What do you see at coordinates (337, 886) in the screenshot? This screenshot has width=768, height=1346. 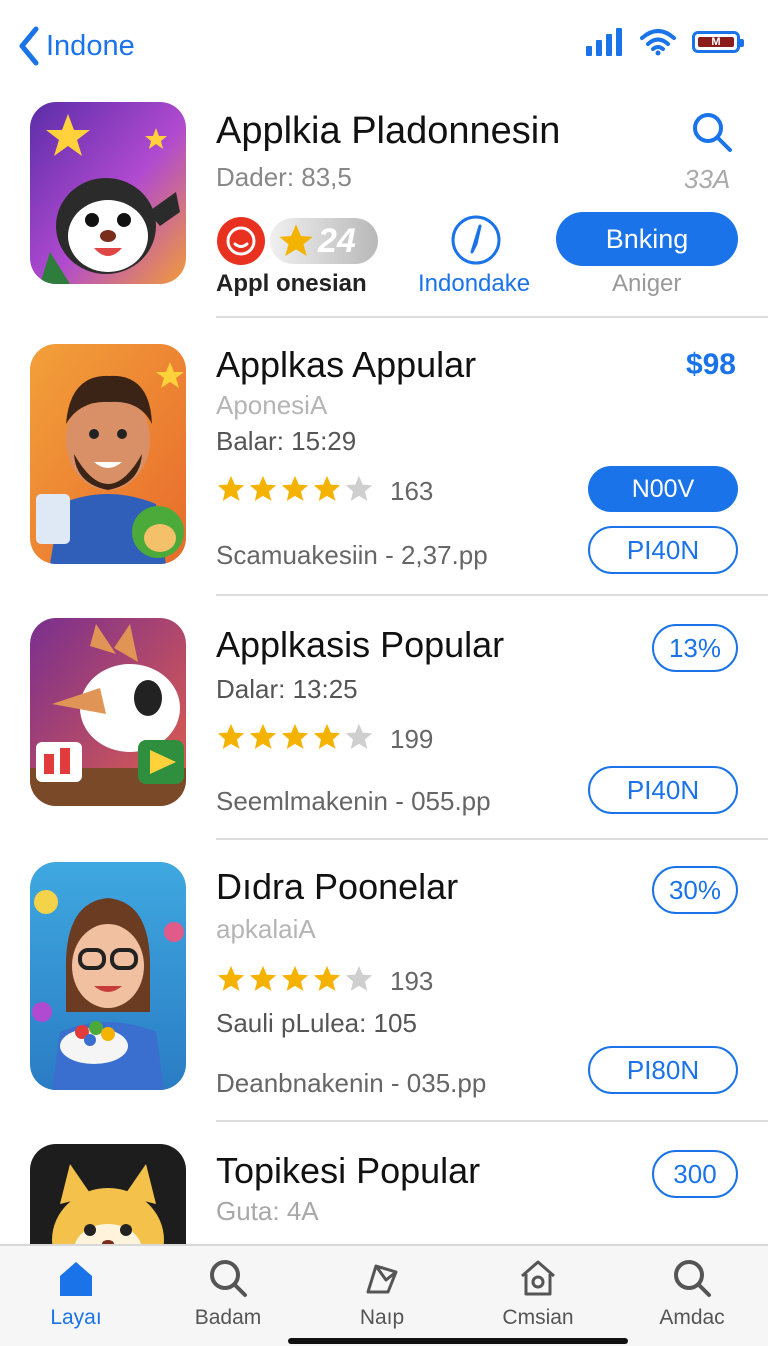 I see `app-3-title: Dıdra Poonelar` at bounding box center [337, 886].